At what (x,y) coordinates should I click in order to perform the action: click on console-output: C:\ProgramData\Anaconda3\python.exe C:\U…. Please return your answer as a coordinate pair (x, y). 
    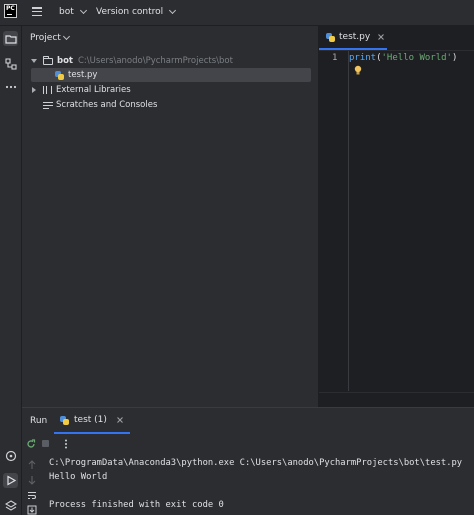
    Looking at the image, I should click on (255, 484).